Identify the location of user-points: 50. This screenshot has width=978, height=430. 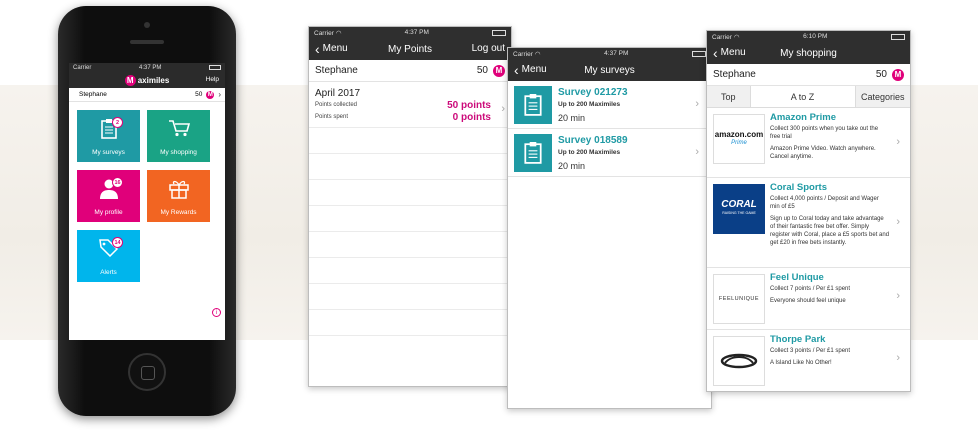
(881, 74).